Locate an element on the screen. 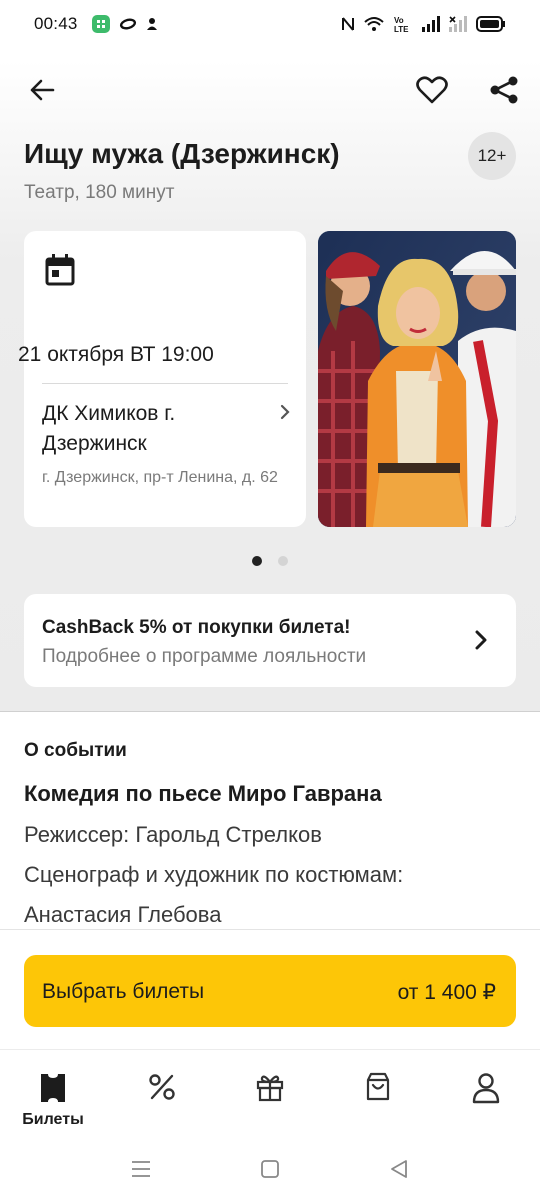 The width and height of the screenshot is (540, 1200). event-poster is located at coordinates (417, 379).